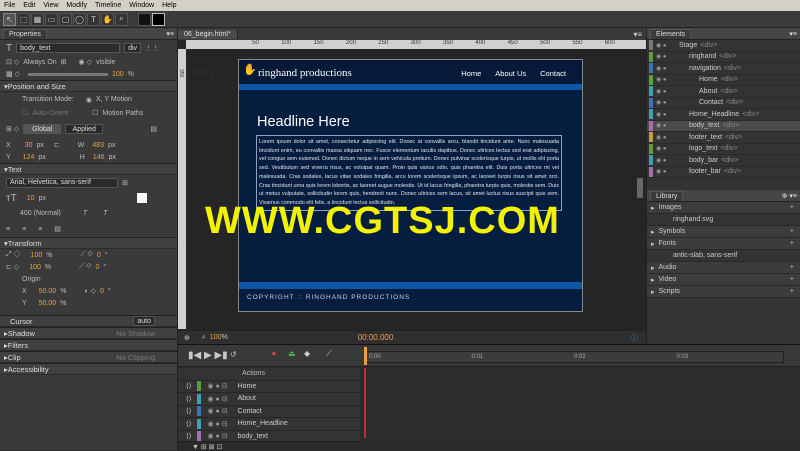 The image size is (800, 451). I want to click on element-row: ◉ ● navigation <div>, so click(723, 69).